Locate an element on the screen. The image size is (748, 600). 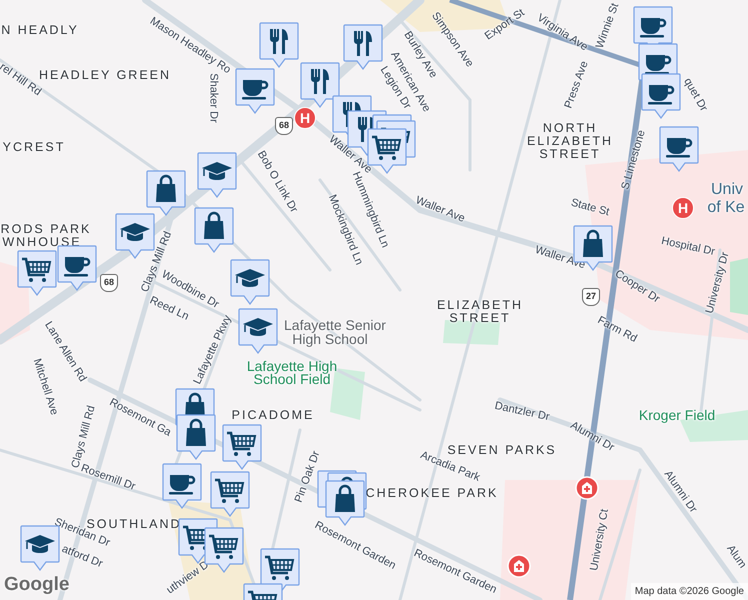
campus-label: Univ is located at coordinates (727, 190).